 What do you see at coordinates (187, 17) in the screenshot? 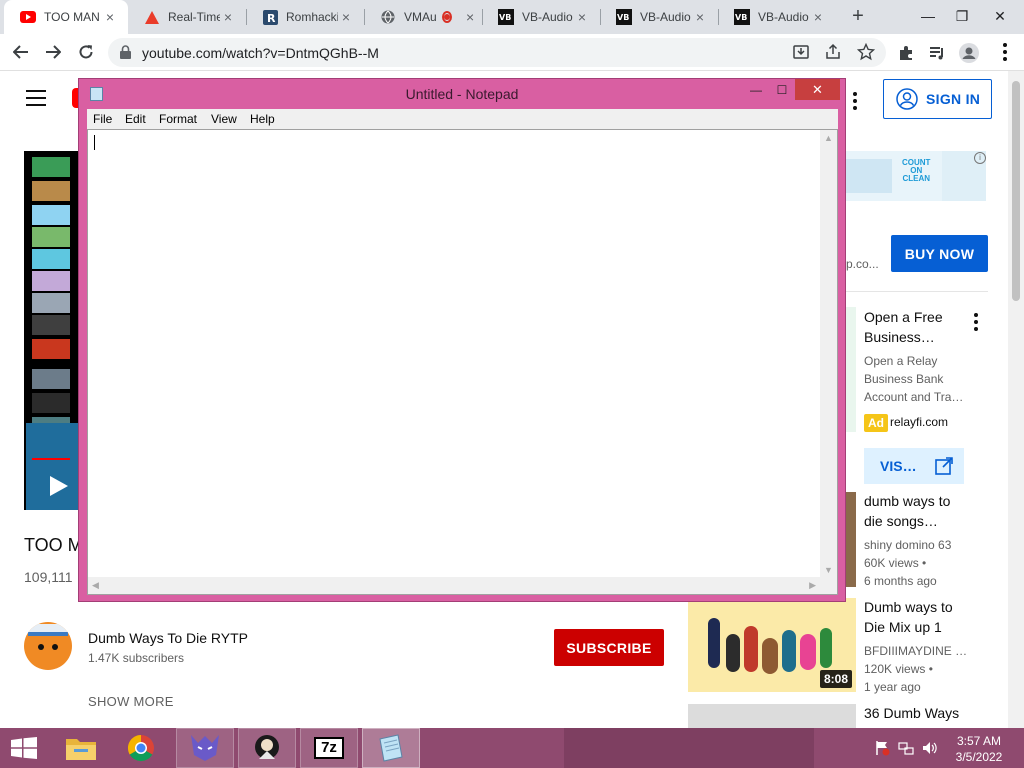
I see `tab-realtime: Real-Time ×` at bounding box center [187, 17].